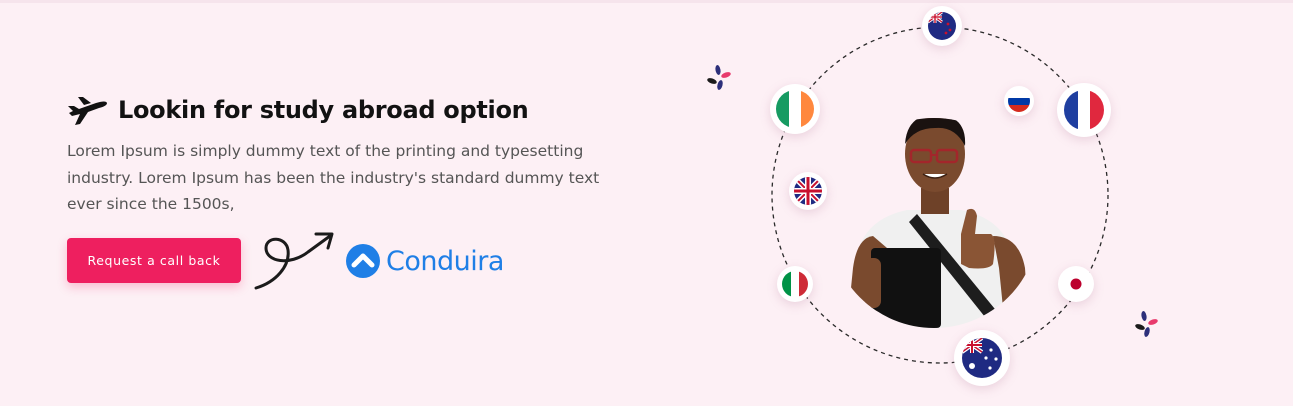 The image size is (1293, 406). Describe the element at coordinates (646, 1) in the screenshot. I see `top-divider` at that location.